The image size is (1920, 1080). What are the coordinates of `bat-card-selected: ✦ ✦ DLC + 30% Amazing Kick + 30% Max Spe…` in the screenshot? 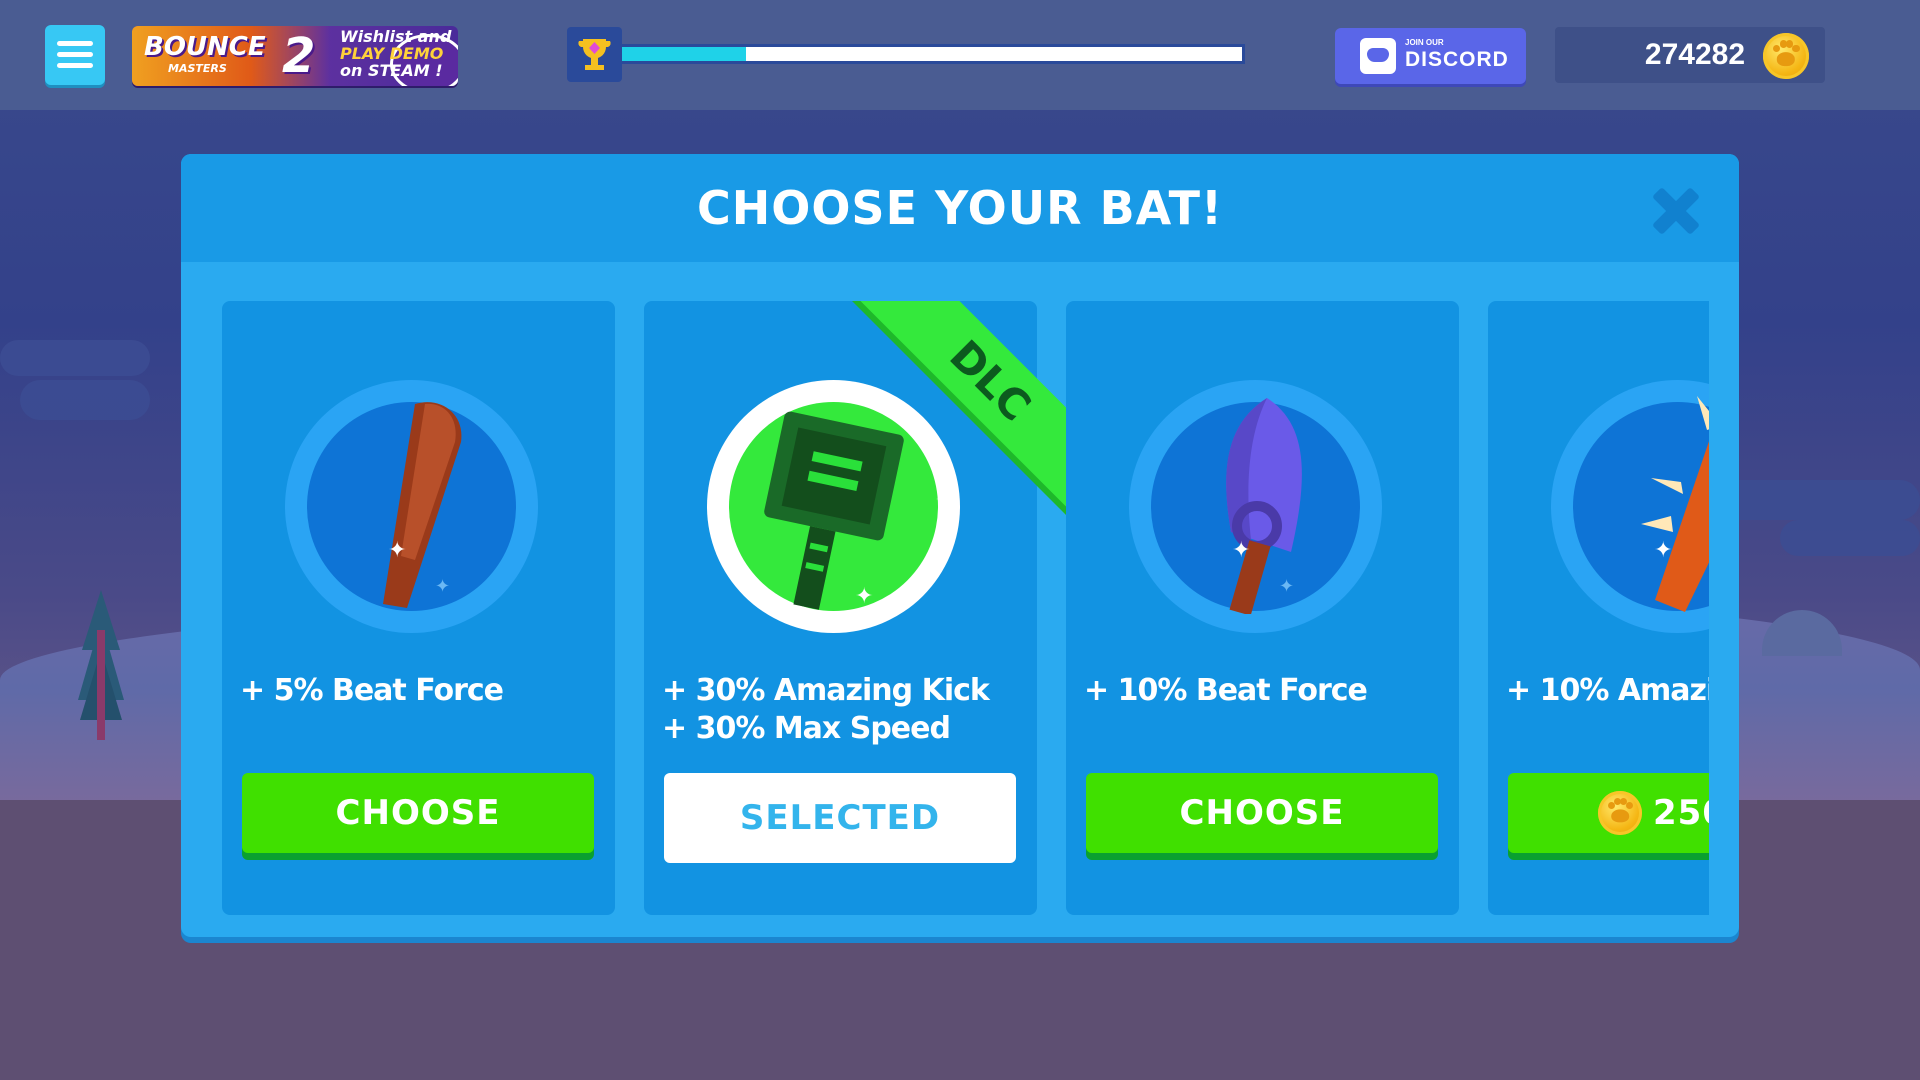 It's located at (862, 608).